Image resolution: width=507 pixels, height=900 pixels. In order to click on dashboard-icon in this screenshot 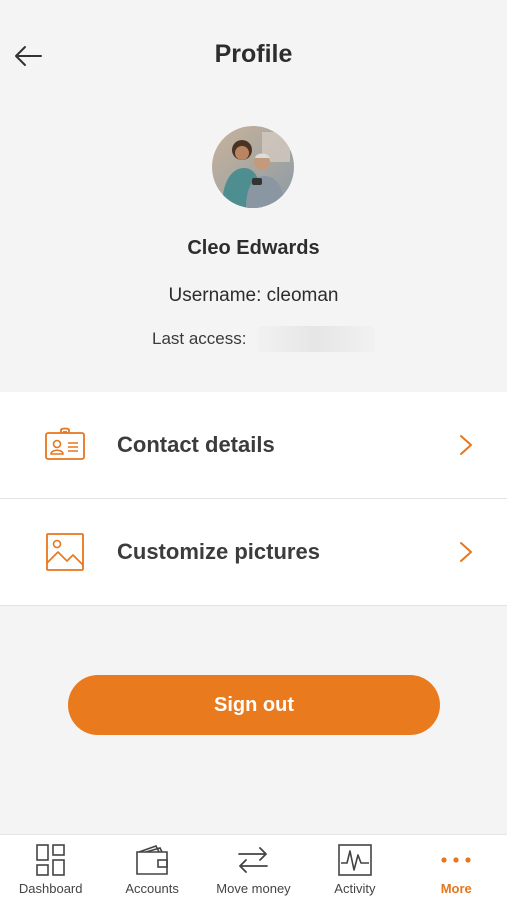, I will do `click(50, 860)`.